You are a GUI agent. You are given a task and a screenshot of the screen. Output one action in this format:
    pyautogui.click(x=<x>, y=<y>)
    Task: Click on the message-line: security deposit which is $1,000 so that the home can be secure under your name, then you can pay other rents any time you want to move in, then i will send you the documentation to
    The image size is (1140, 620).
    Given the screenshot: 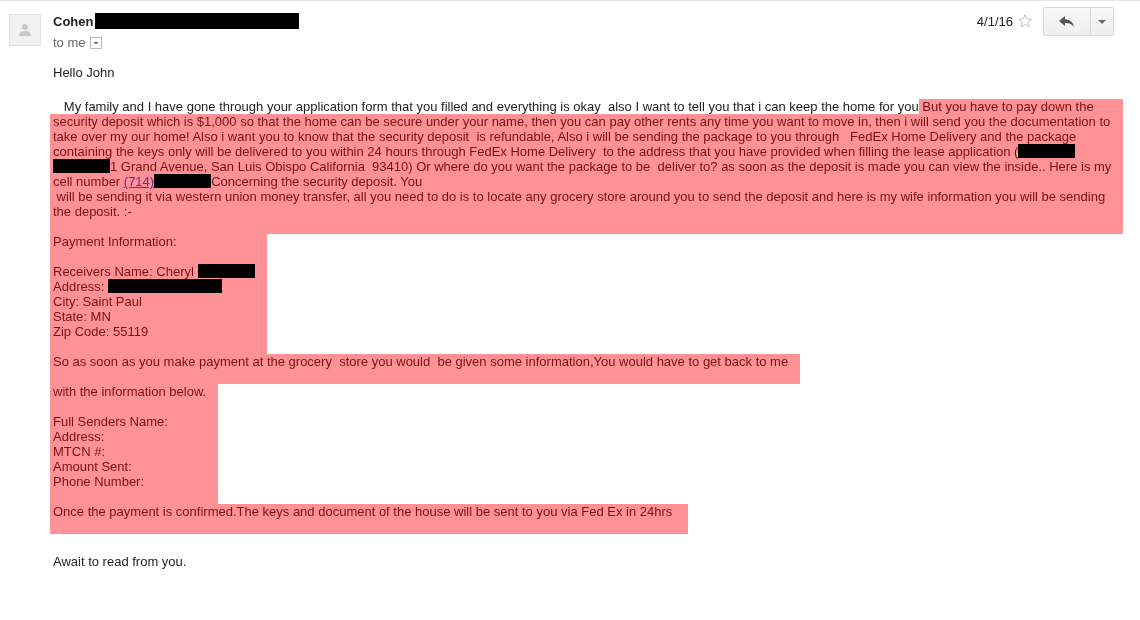 What is the action you would take?
    pyautogui.click(x=582, y=121)
    